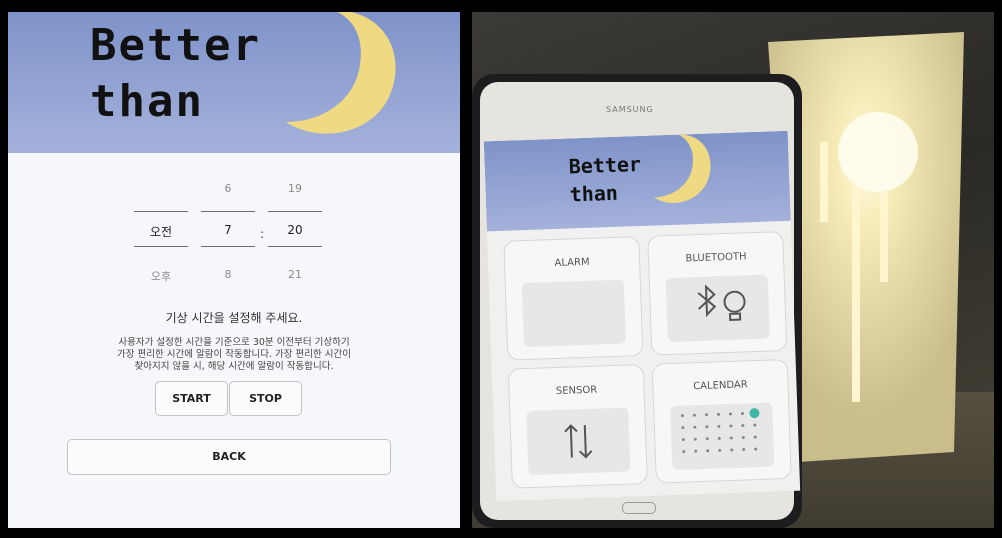  I want to click on ampm-divider-top, so click(161, 211).